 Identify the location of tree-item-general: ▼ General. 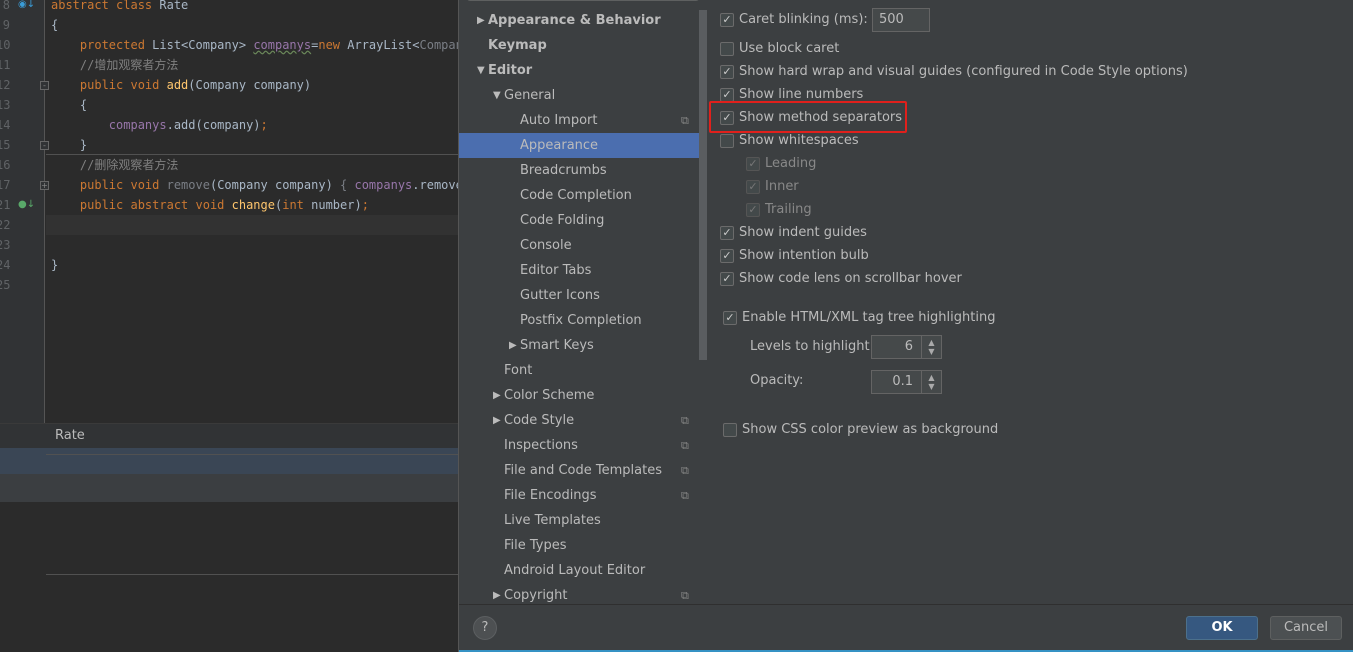
(579, 95).